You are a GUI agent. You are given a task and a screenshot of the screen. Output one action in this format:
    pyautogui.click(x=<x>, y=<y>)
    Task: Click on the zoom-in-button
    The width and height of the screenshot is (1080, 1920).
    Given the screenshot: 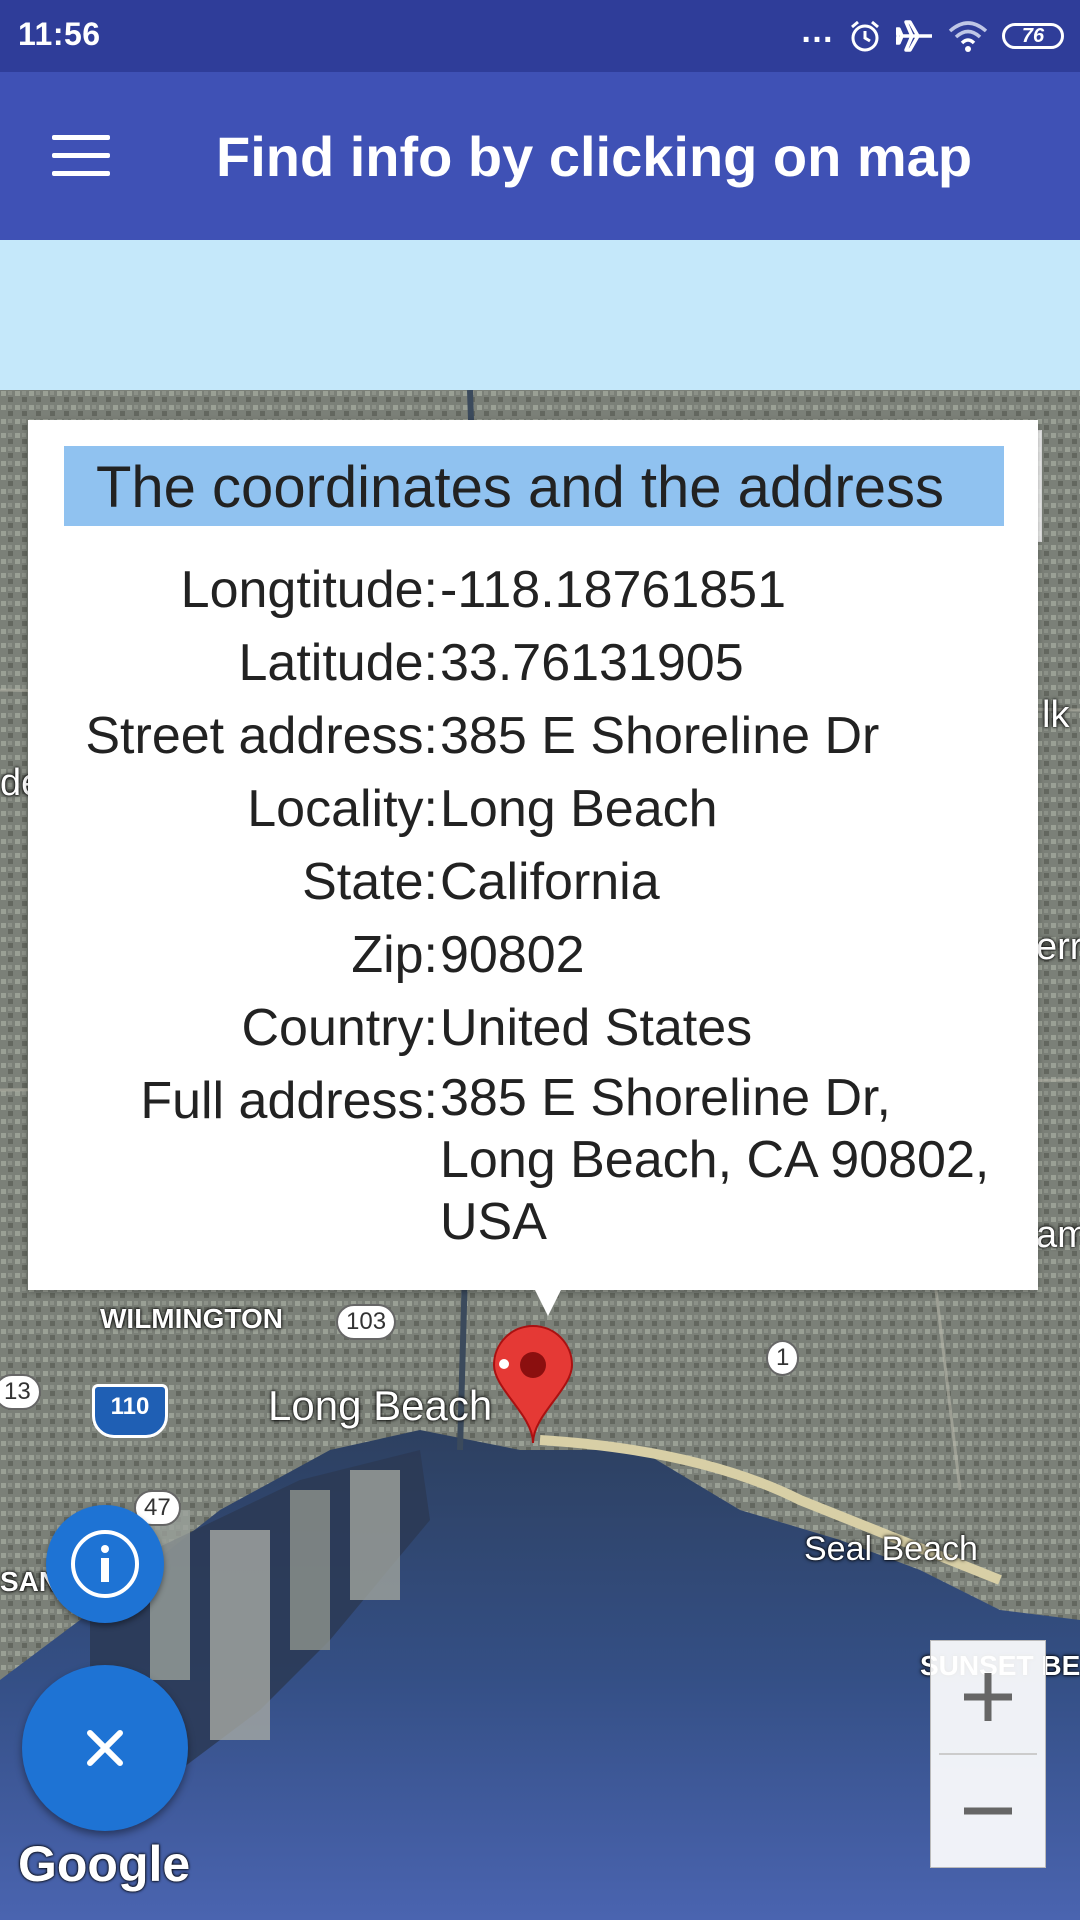 What is the action you would take?
    pyautogui.click(x=988, y=1697)
    